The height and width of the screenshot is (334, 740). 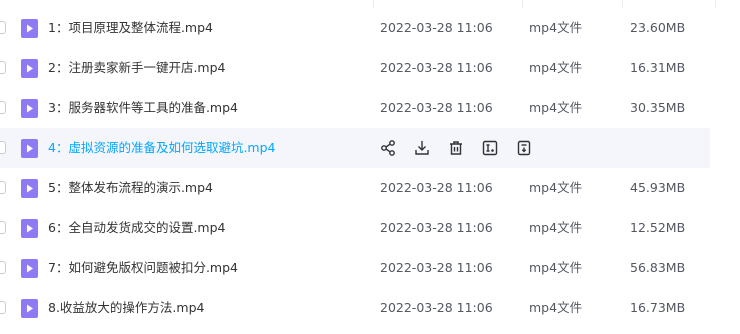 What do you see at coordinates (130, 188) in the screenshot?
I see `file-name: 5：整体发布流程的演示.mp4` at bounding box center [130, 188].